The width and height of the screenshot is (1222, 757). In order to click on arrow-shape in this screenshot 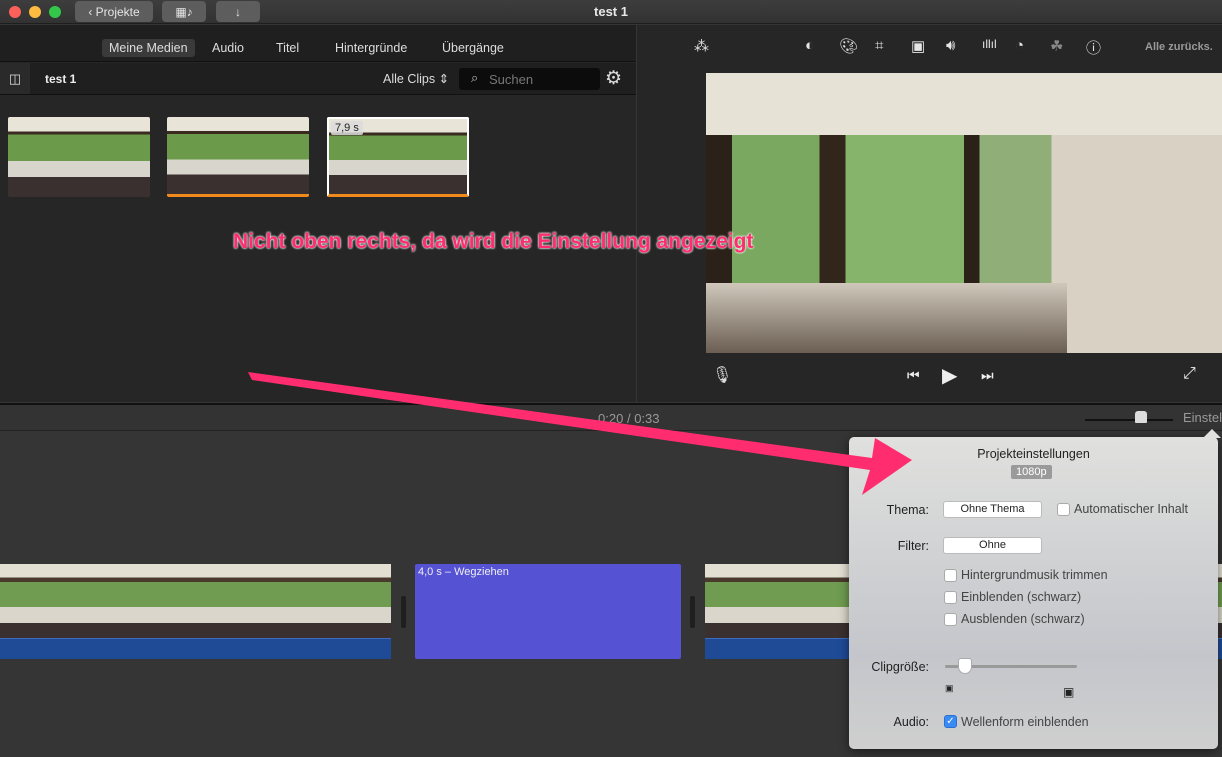, I will do `click(580, 433)`.